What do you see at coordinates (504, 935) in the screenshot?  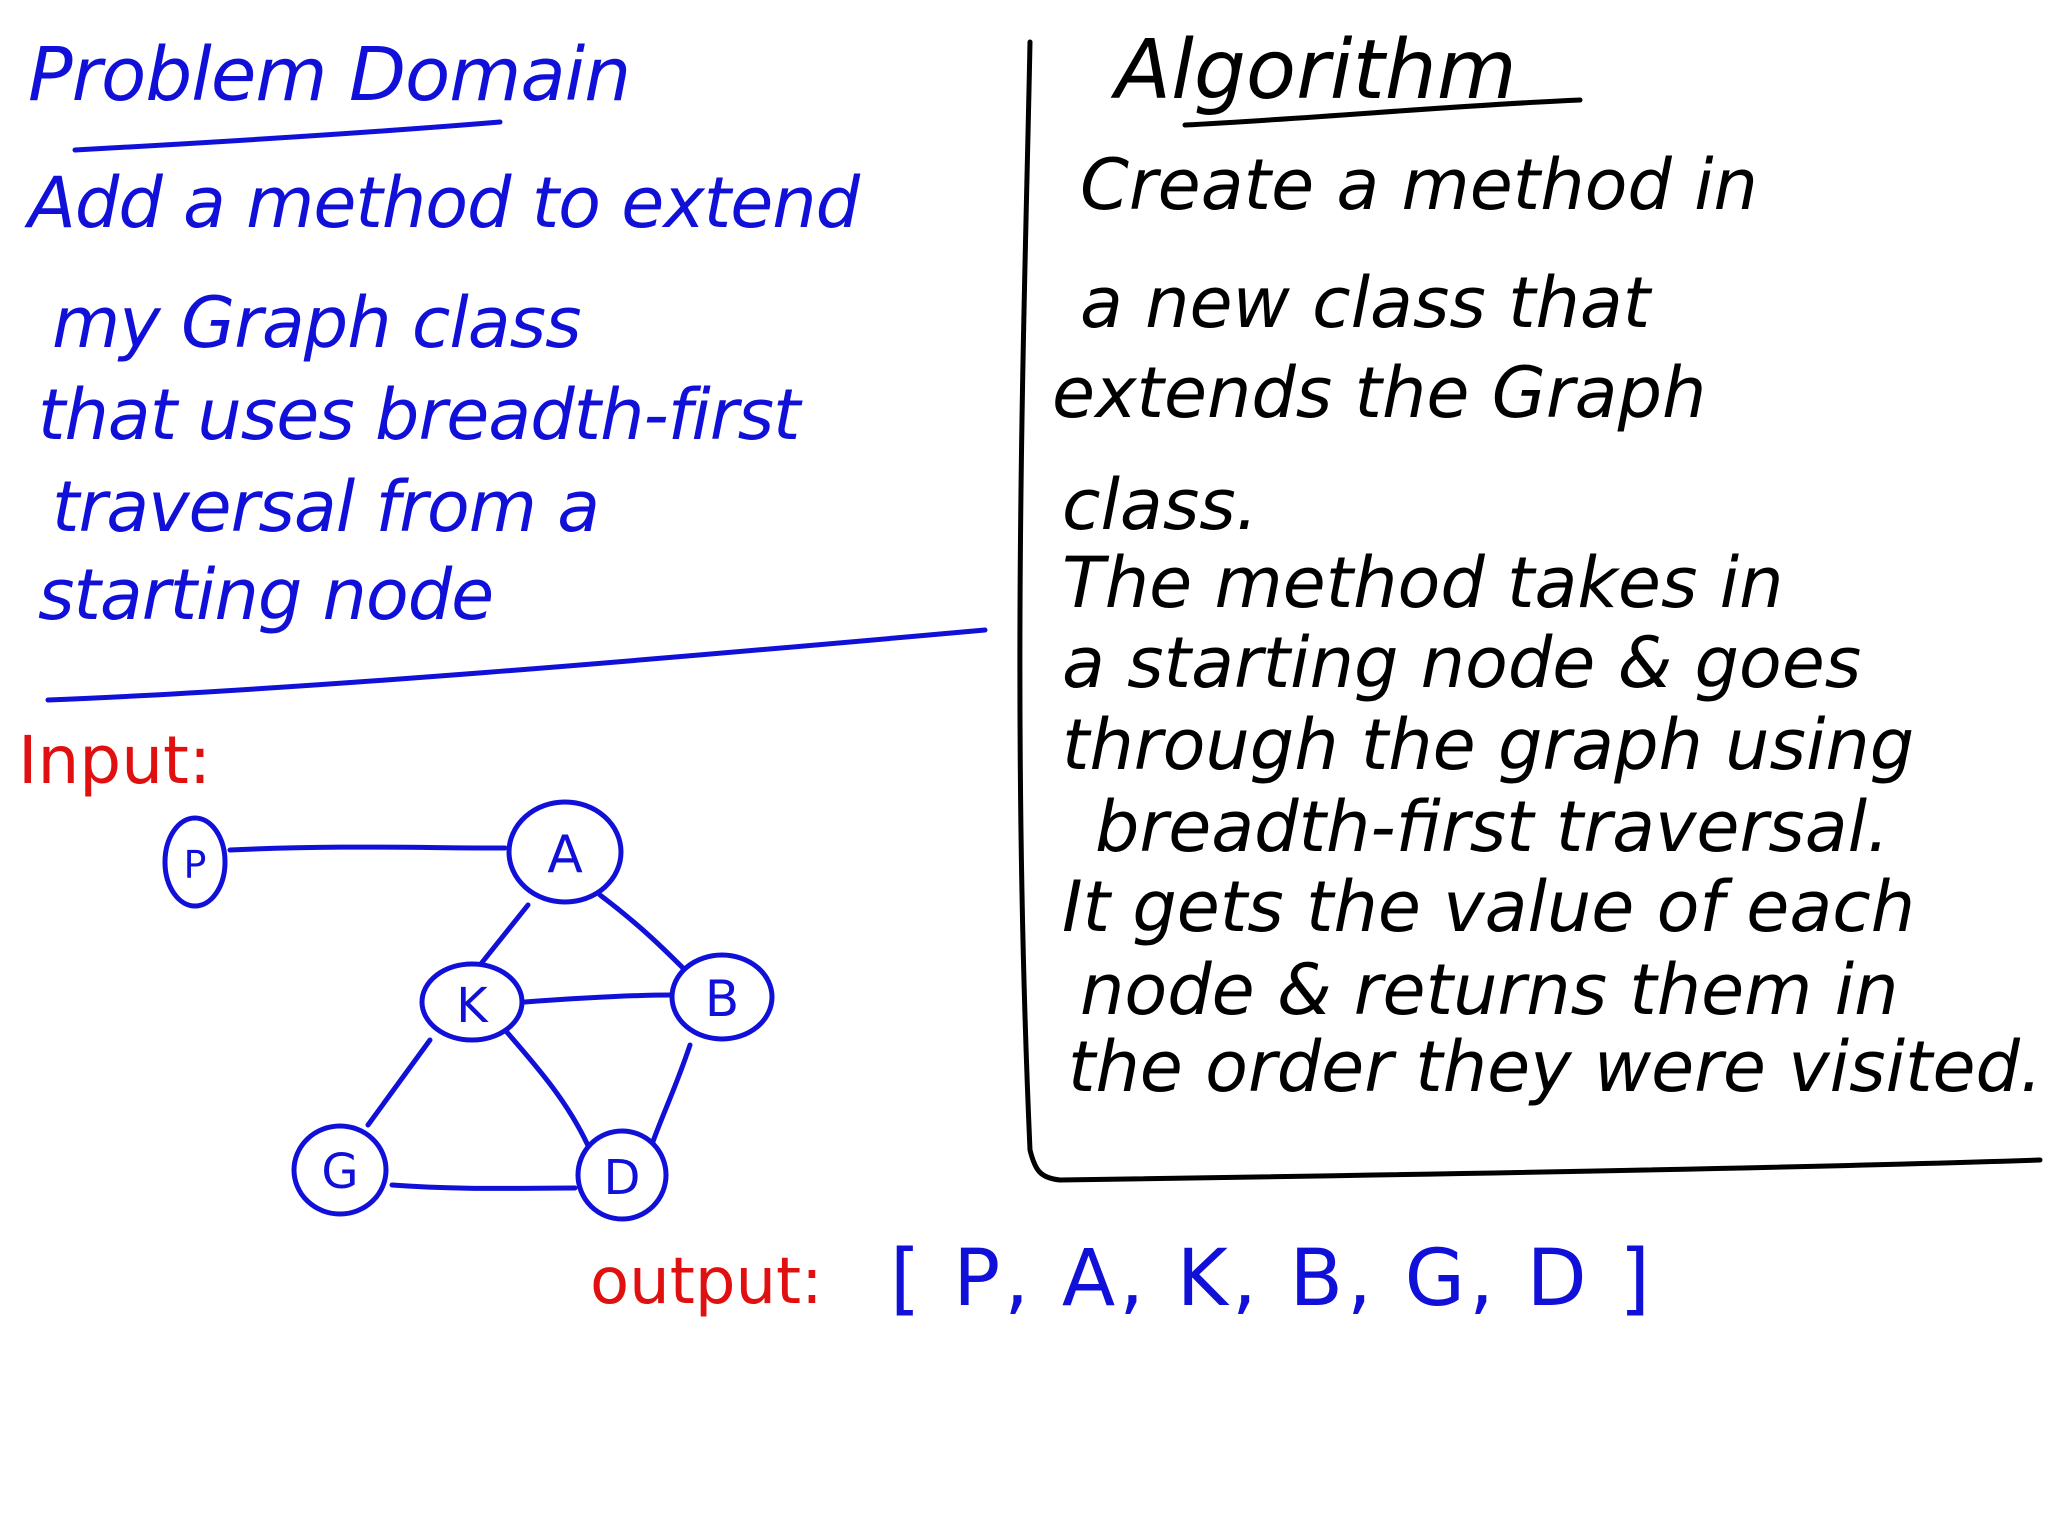 I see `graph-edge-a-k` at bounding box center [504, 935].